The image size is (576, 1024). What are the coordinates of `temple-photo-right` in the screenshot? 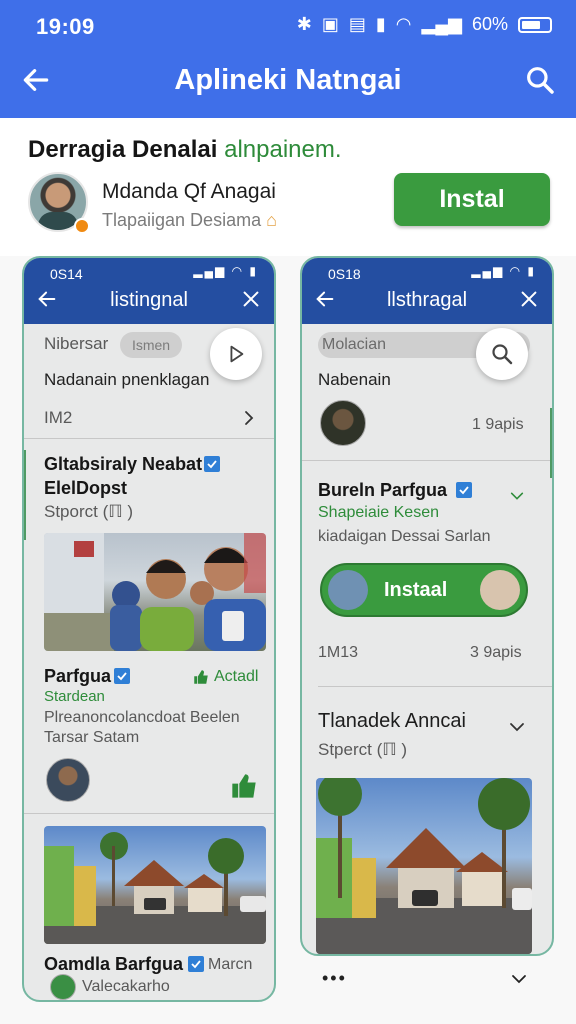 It's located at (424, 866).